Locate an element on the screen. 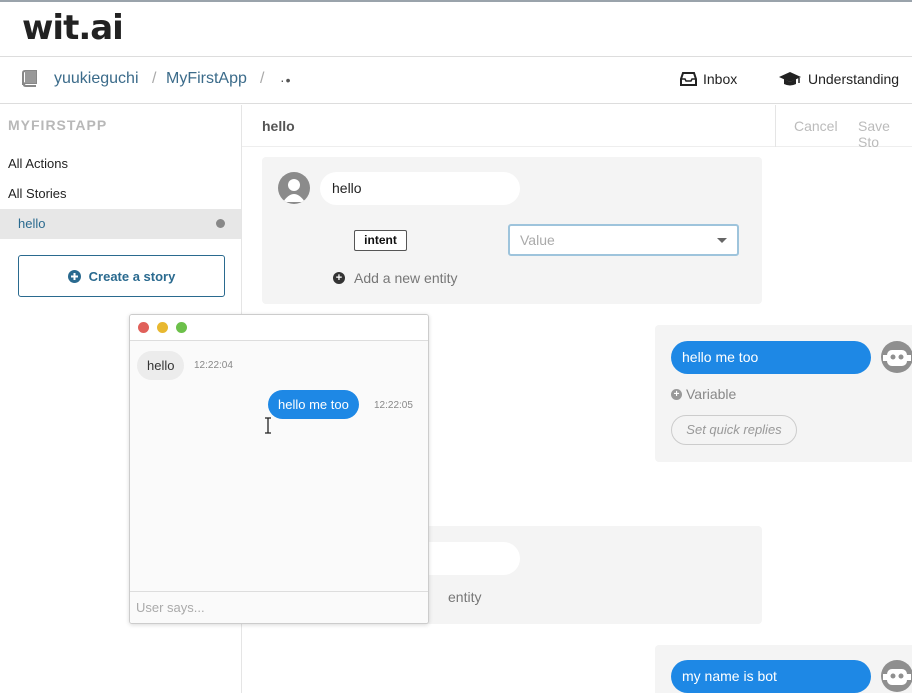 Image resolution: width=912 pixels, height=693 pixels. wit-logo: wit.ai is located at coordinates (73, 28).